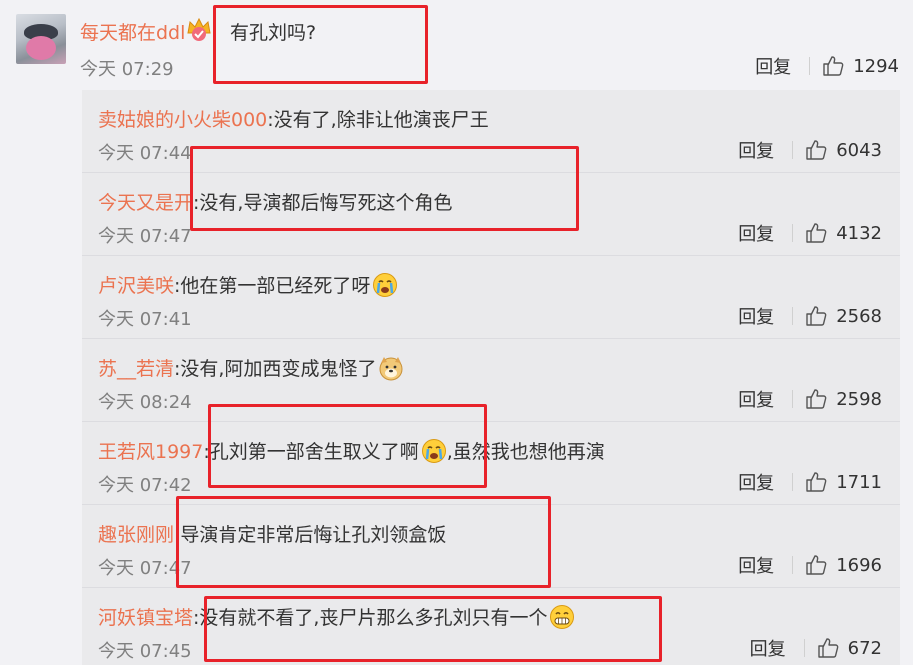 This screenshot has height=665, width=913. I want to click on comment-time: 今天 07:29, so click(127, 69).